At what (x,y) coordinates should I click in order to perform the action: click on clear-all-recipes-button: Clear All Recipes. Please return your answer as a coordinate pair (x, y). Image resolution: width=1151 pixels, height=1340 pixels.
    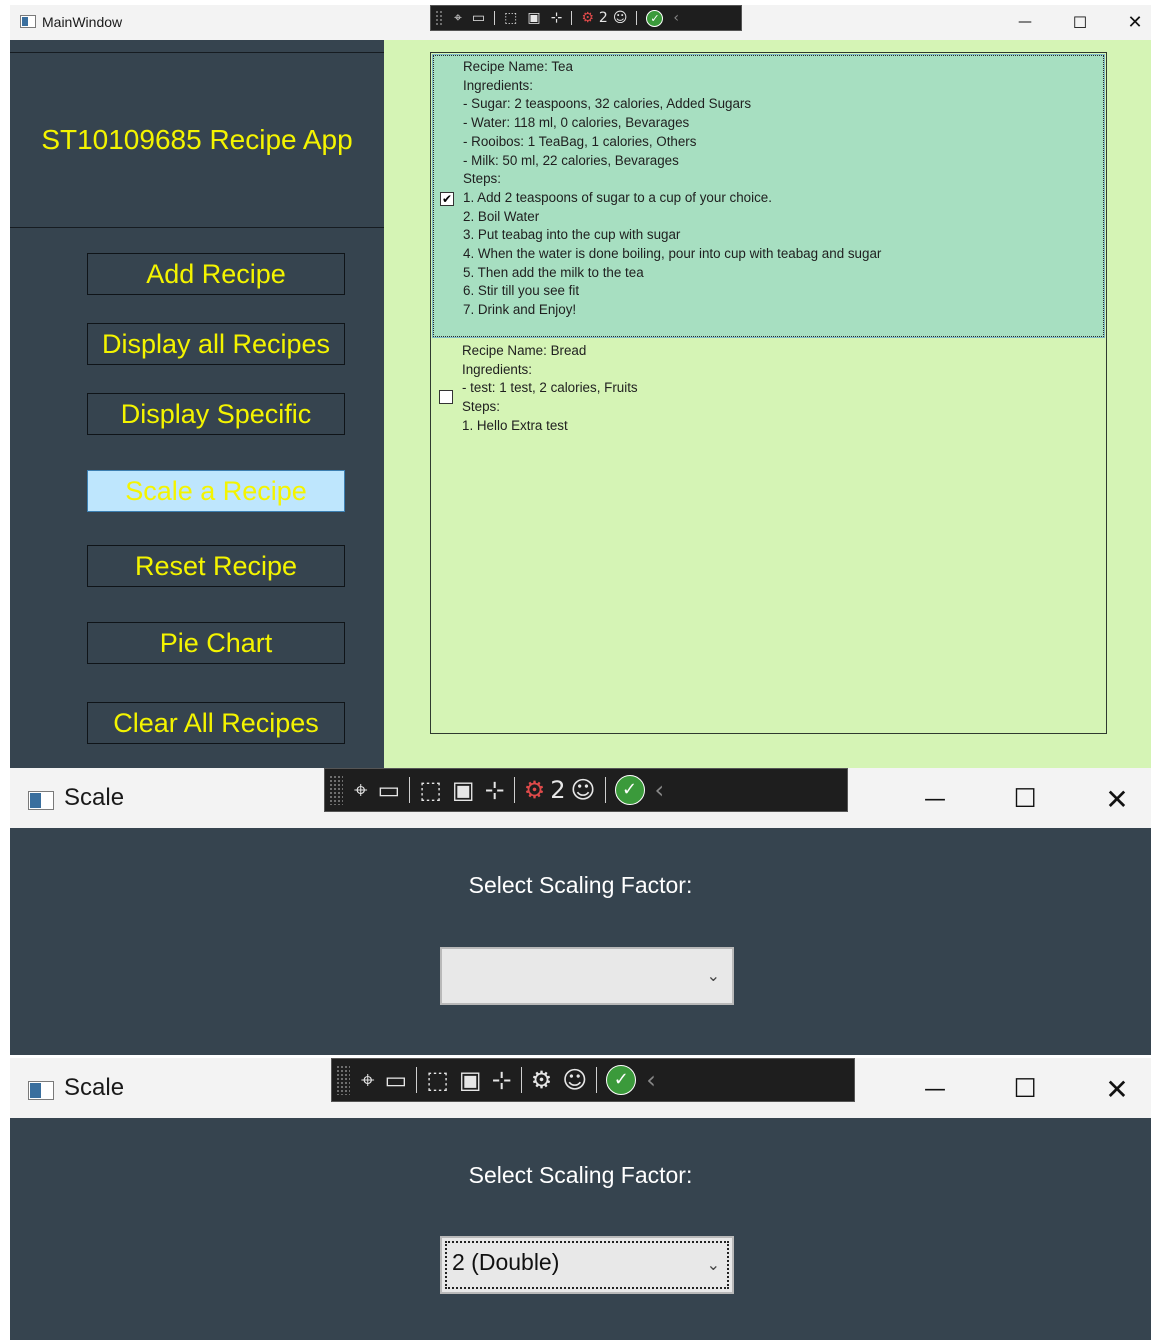
    Looking at the image, I should click on (216, 723).